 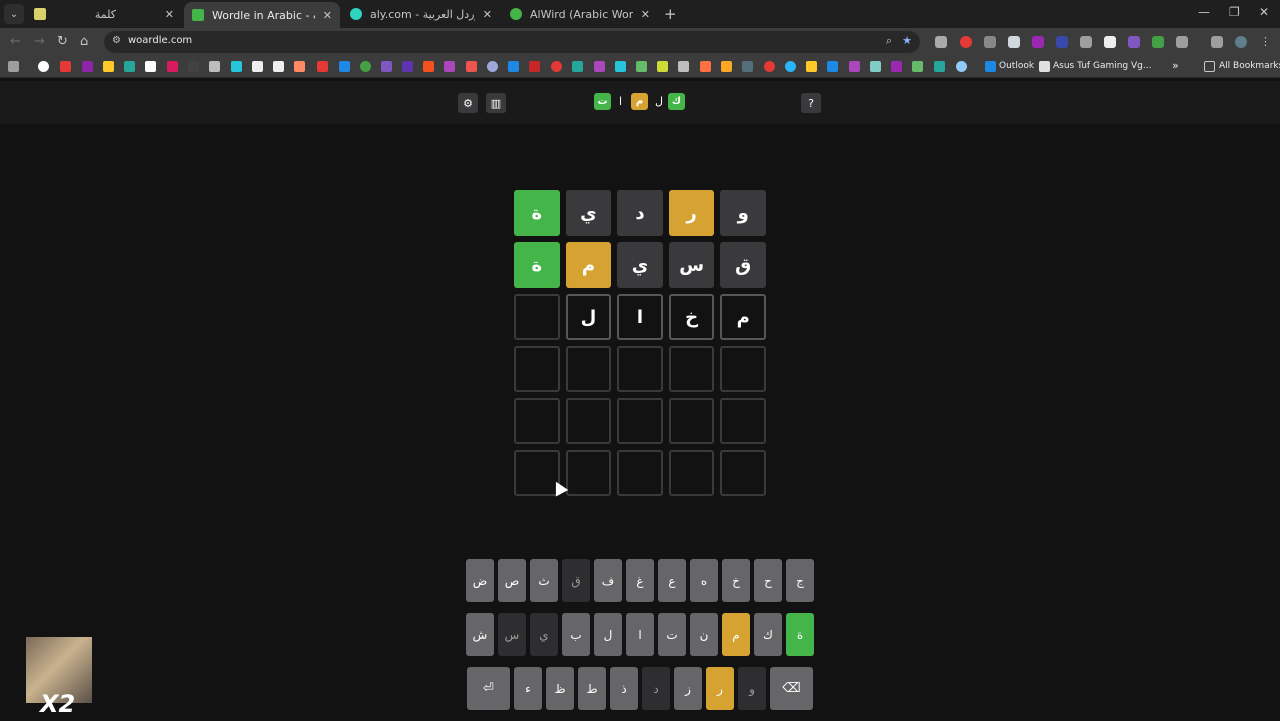 What do you see at coordinates (39, 41) in the screenshot?
I see `forward-icon: →` at bounding box center [39, 41].